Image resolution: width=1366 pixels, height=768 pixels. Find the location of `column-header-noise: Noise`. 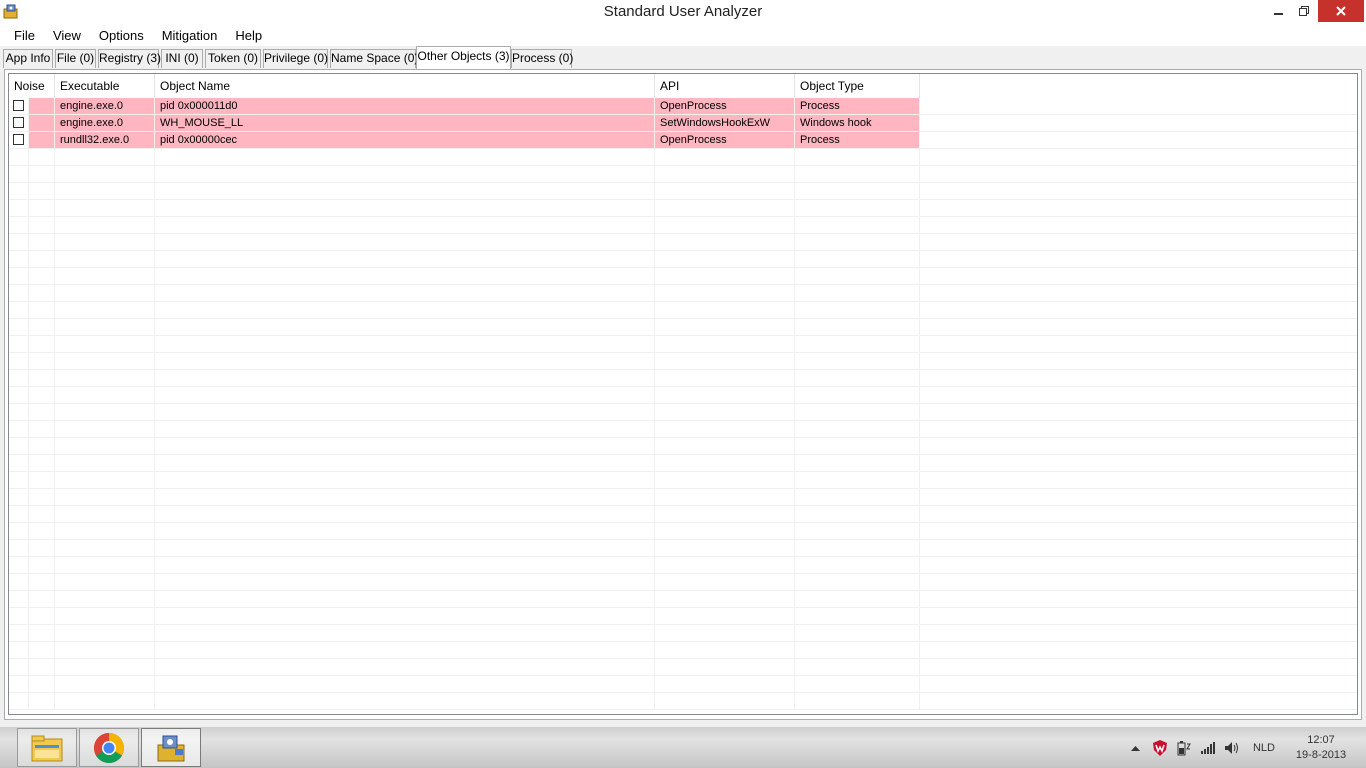

column-header-noise: Noise is located at coordinates (32, 86).